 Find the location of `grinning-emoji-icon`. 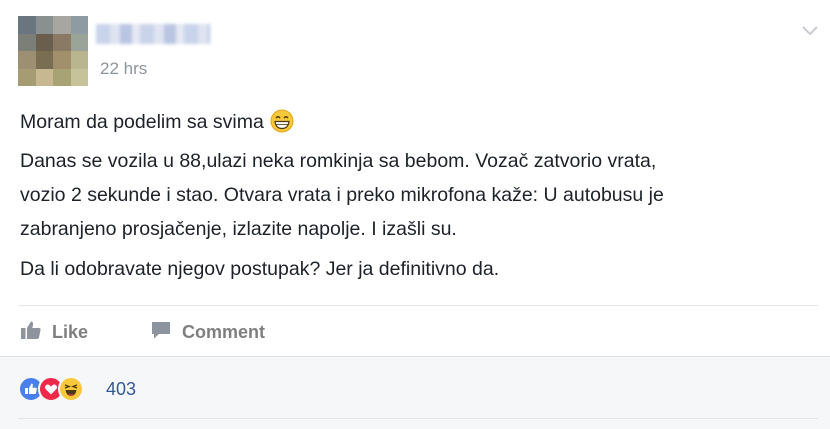

grinning-emoji-icon is located at coordinates (282, 126).